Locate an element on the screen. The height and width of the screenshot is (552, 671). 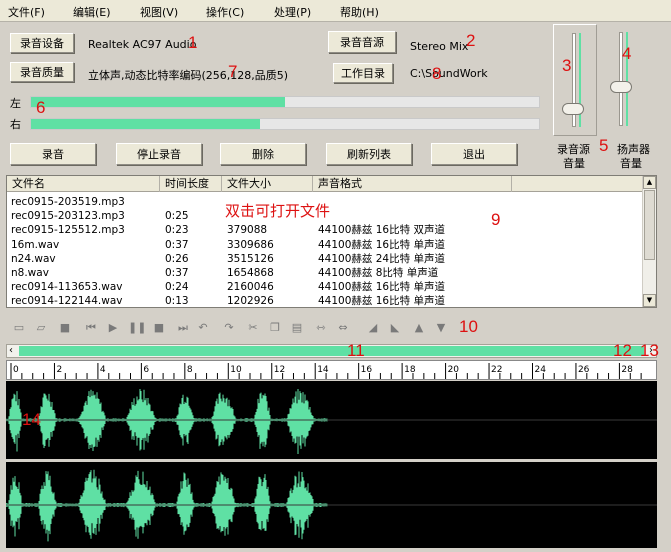
ruler-label: 26 is located at coordinates (584, 370).